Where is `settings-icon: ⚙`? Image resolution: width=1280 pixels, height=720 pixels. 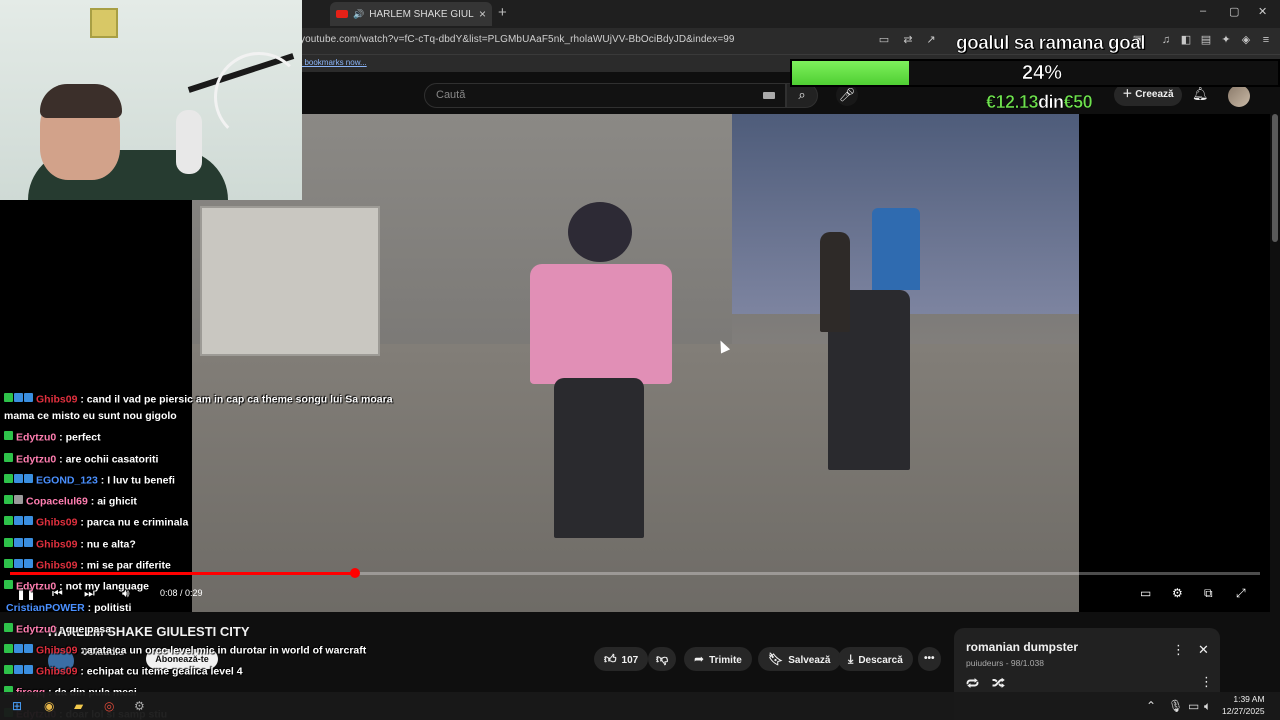
settings-icon: ⚙ is located at coordinates (1177, 593).